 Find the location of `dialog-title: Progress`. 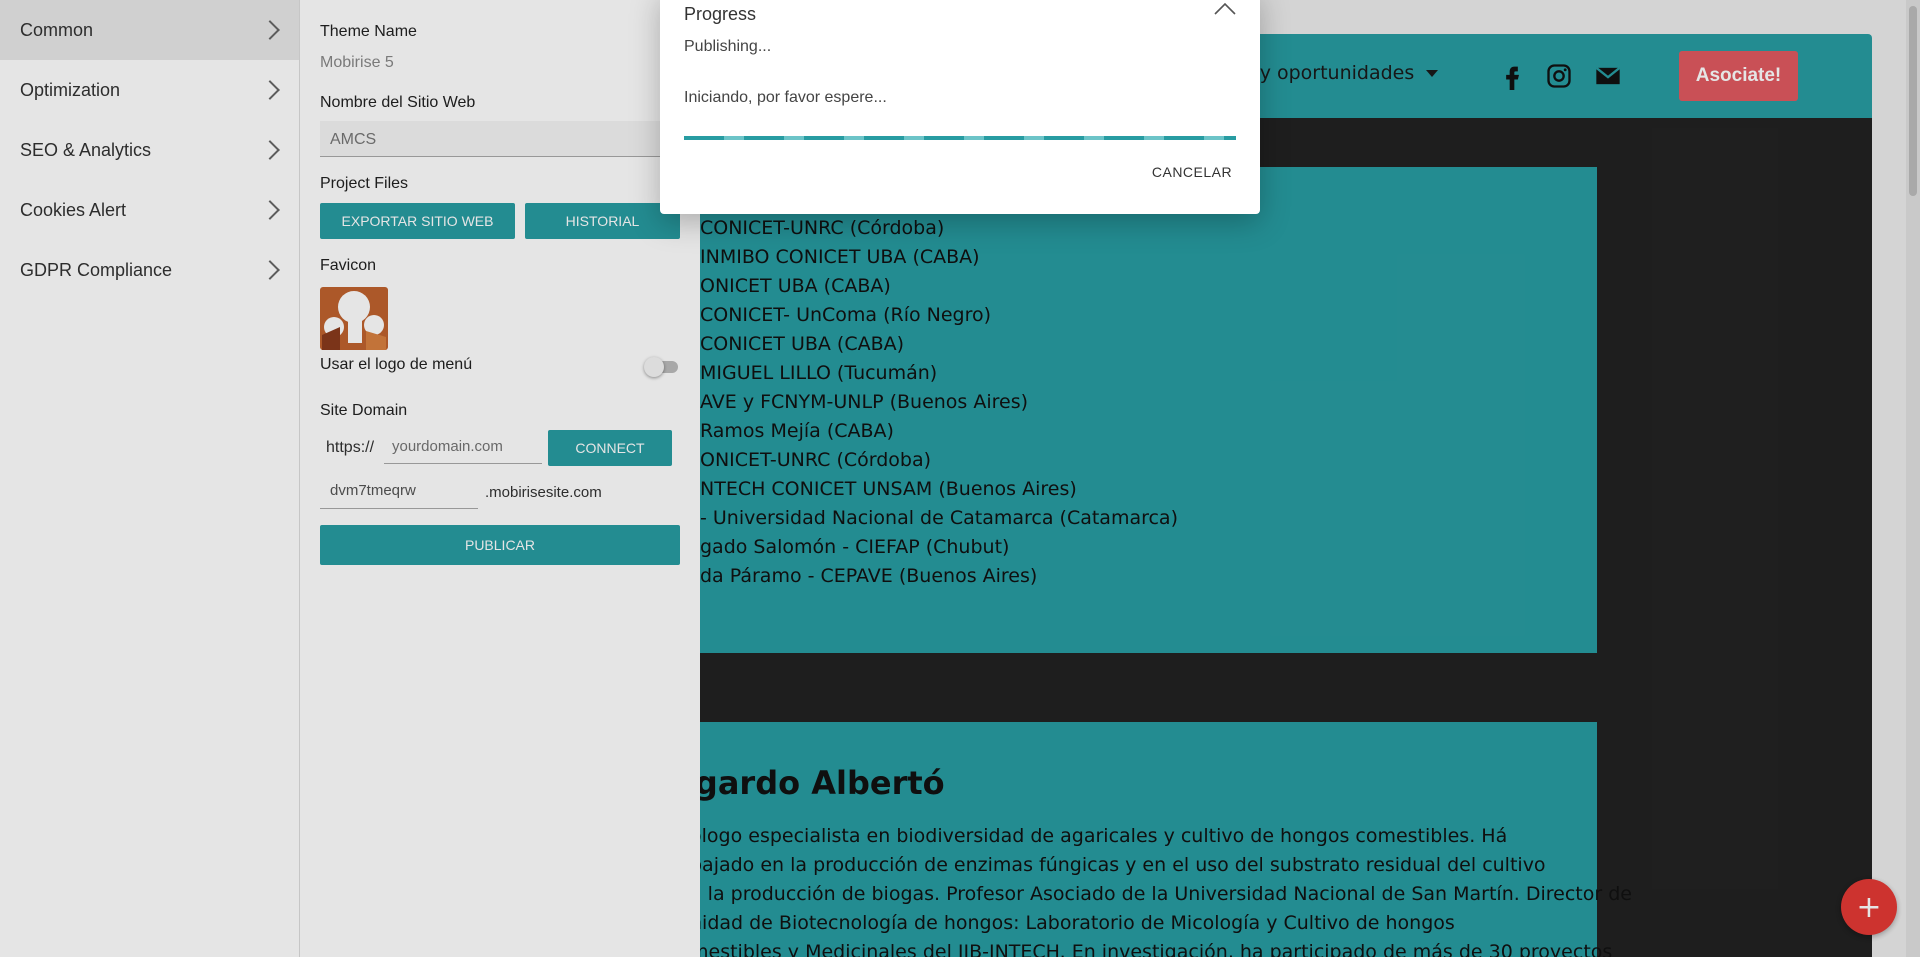

dialog-title: Progress is located at coordinates (720, 14).